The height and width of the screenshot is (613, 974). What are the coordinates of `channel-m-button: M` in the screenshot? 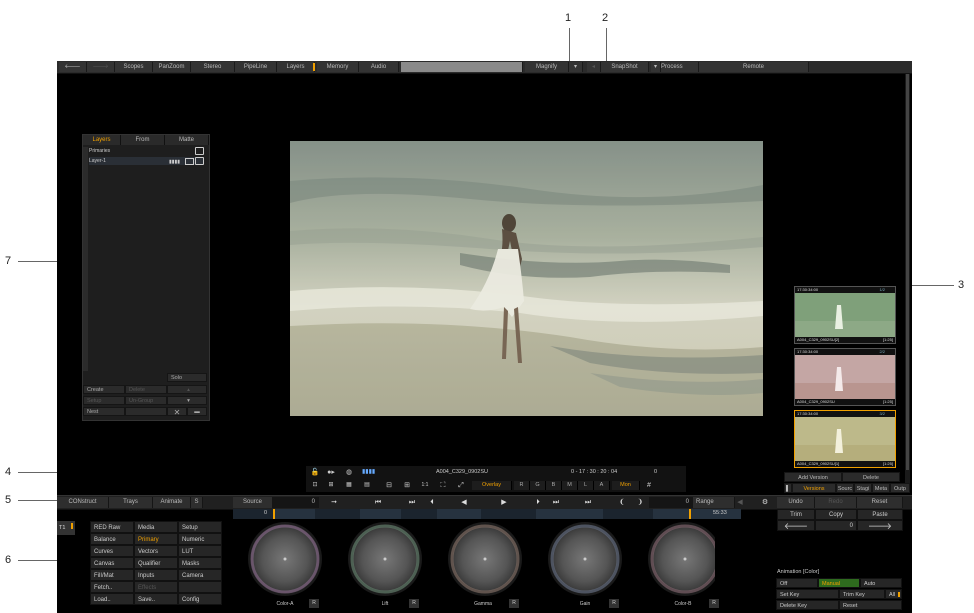 It's located at (570, 485).